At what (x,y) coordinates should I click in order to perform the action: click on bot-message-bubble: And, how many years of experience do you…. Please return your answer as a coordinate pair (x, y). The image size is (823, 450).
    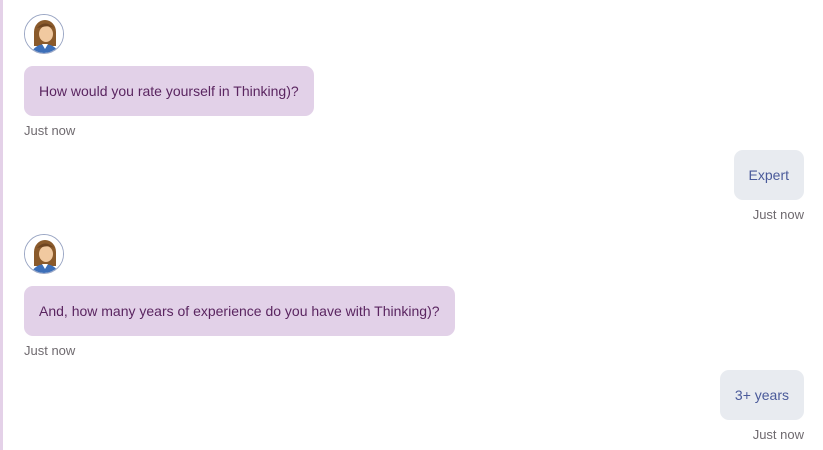
    Looking at the image, I should click on (239, 311).